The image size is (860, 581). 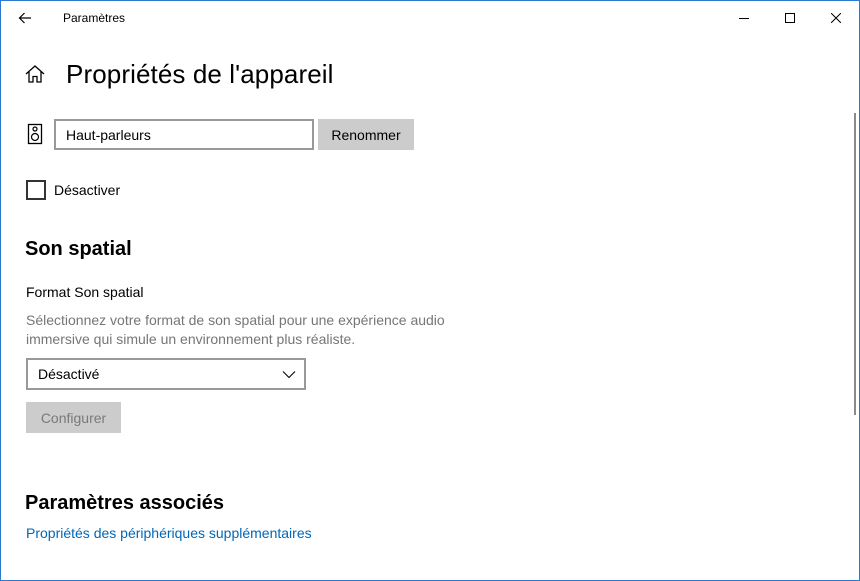 I want to click on home-icon, so click(x=35, y=74).